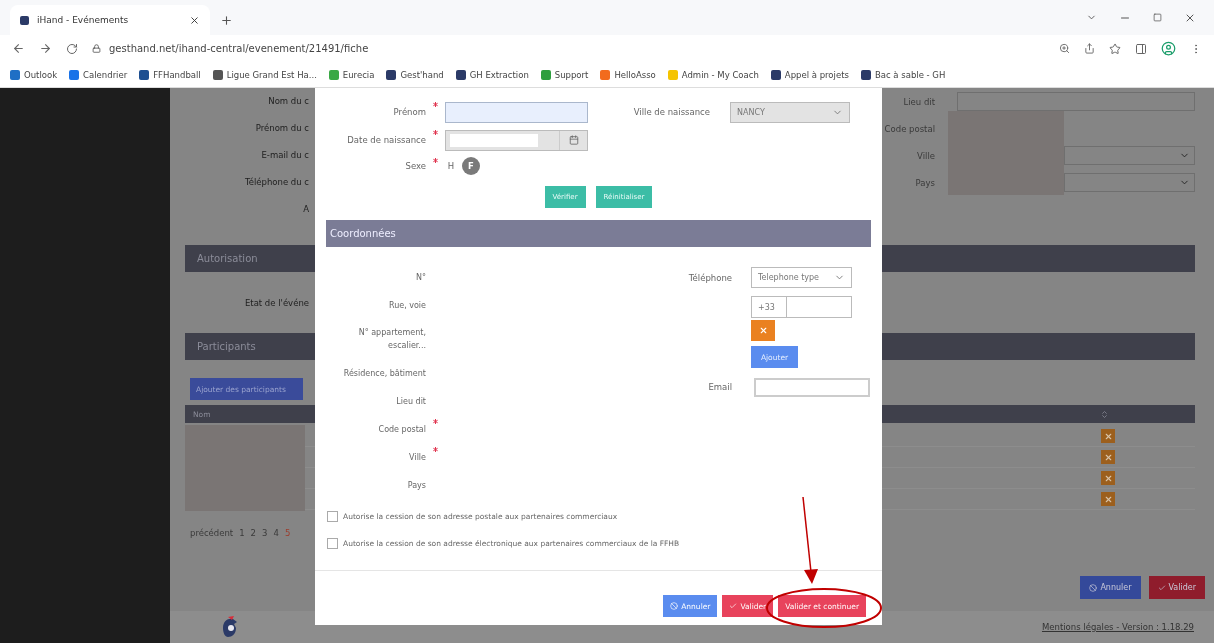 This screenshot has height=643, width=1214. What do you see at coordinates (265, 533) in the screenshot?
I see `page-link: 3` at bounding box center [265, 533].